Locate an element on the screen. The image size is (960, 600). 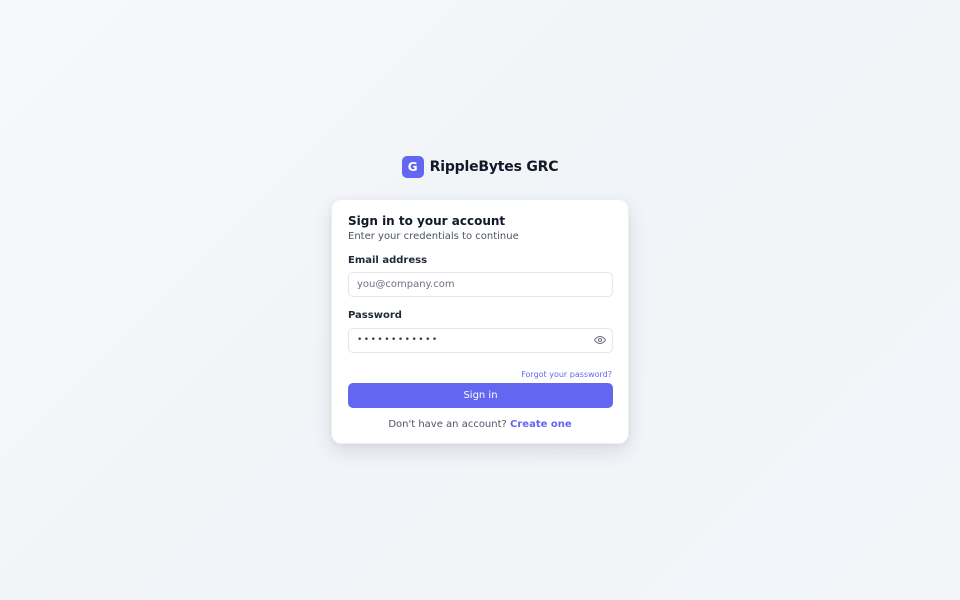
brand-name: RippleBytes GRC is located at coordinates (494, 167).